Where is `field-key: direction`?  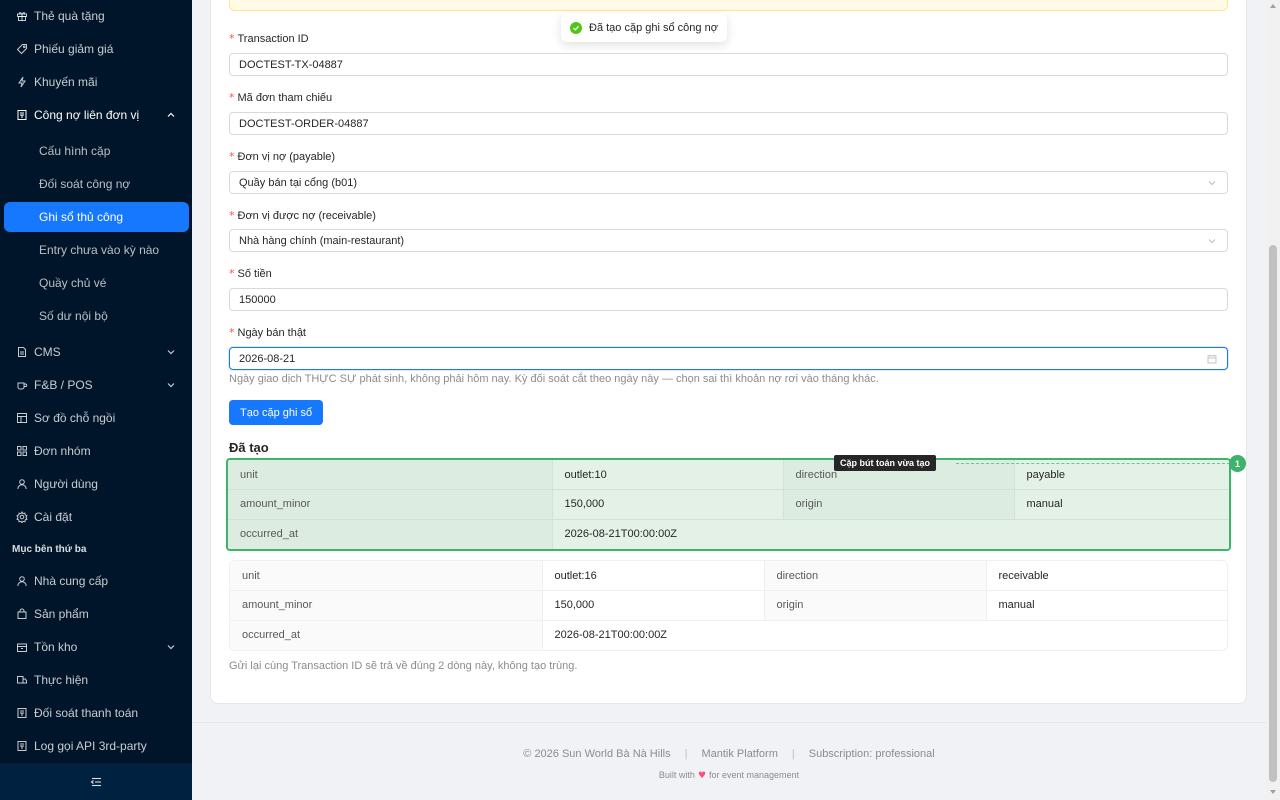 field-key: direction is located at coordinates (875, 576).